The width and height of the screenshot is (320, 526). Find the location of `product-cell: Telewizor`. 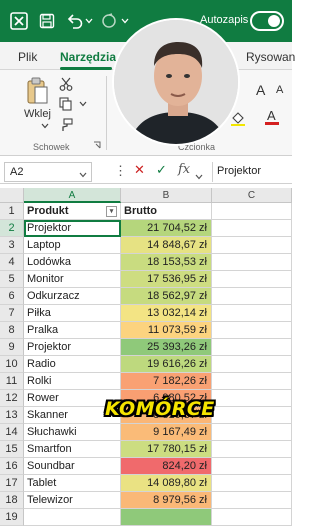

product-cell: Telewizor is located at coordinates (72, 500).